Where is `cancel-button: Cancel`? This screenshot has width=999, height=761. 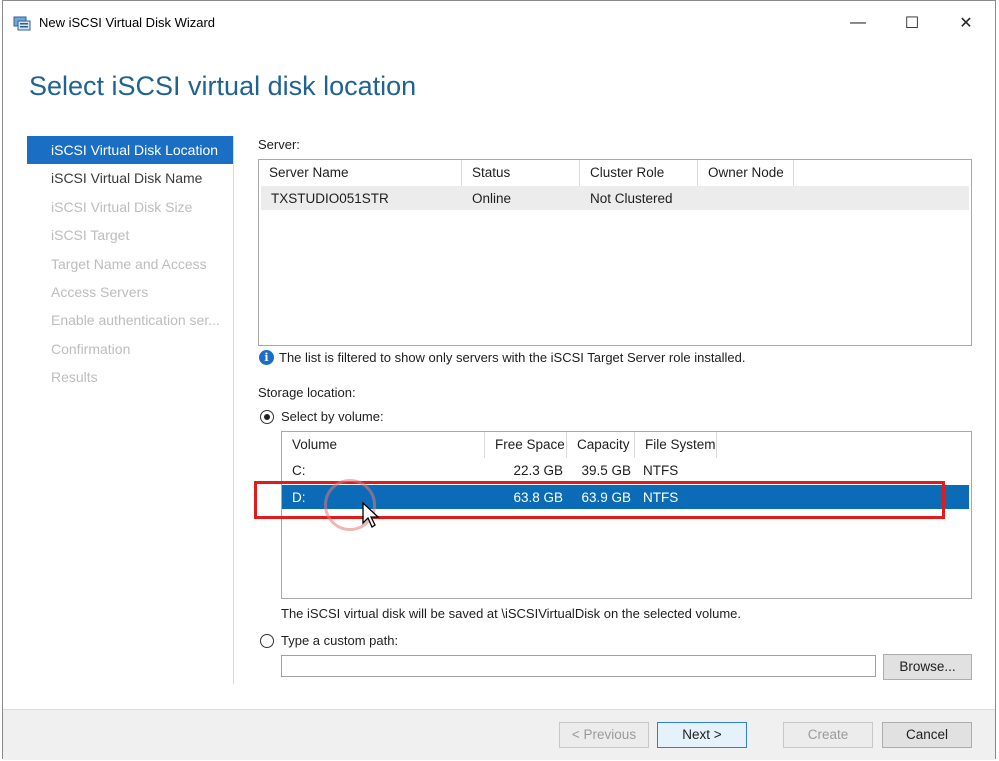
cancel-button: Cancel is located at coordinates (927, 735).